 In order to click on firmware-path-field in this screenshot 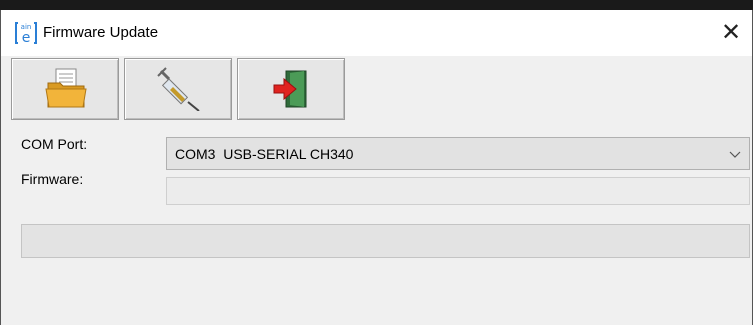, I will do `click(458, 191)`.